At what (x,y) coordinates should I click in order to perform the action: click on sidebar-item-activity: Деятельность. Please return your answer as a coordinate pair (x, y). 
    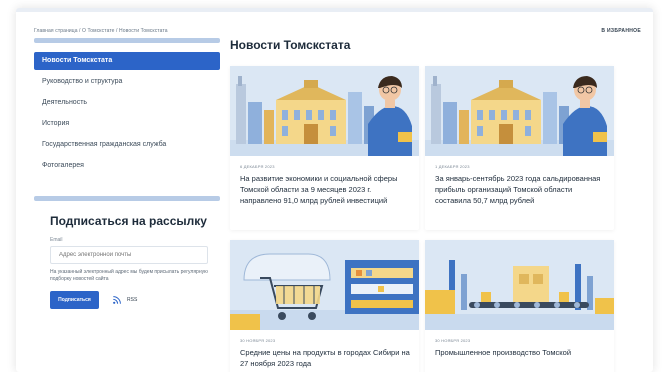
    Looking at the image, I should click on (127, 103).